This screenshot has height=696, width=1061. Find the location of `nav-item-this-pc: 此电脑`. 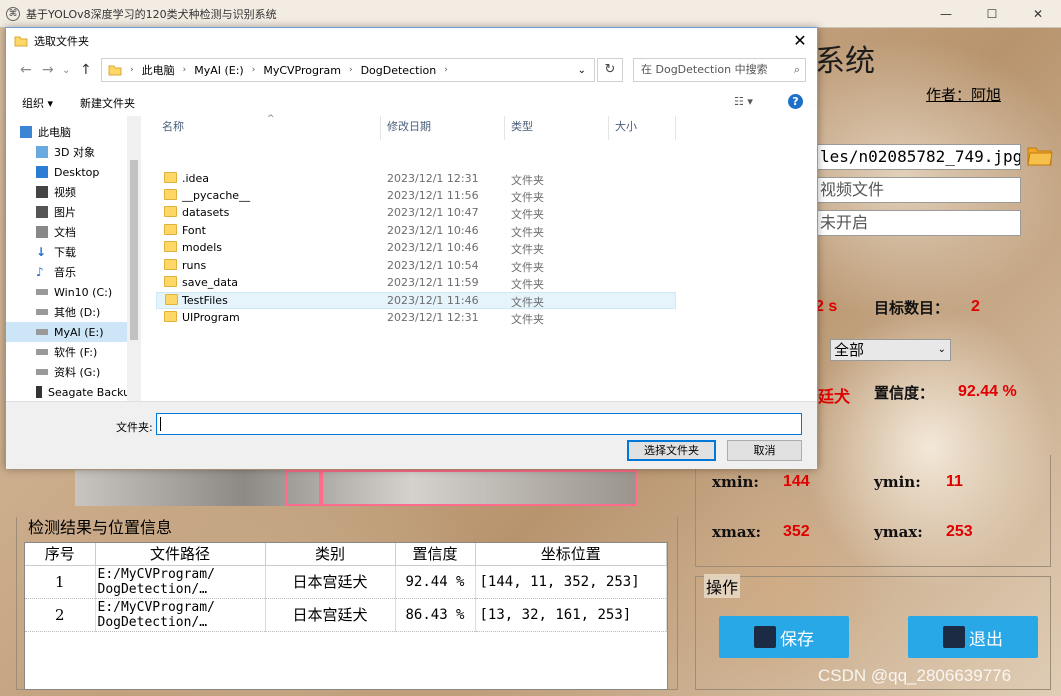

nav-item-this-pc: 此电脑 is located at coordinates (73, 132).